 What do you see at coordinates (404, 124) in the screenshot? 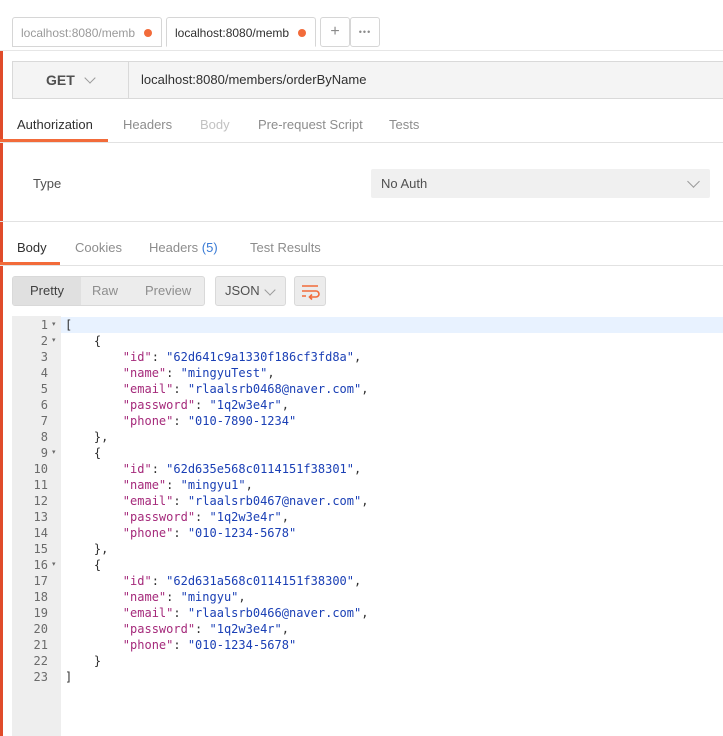
I see `tab-tests: Tests` at bounding box center [404, 124].